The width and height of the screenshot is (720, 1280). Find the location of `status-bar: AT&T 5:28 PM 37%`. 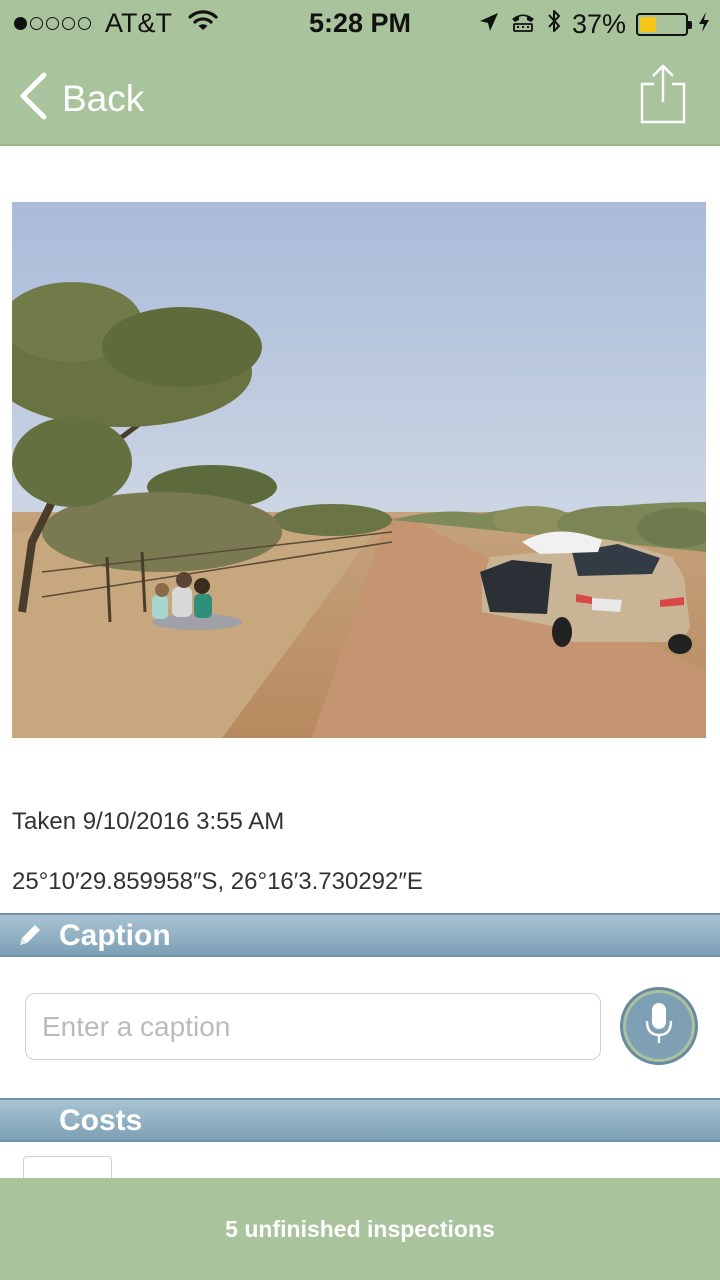

status-bar: AT&T 5:28 PM 37% is located at coordinates (360, 24).